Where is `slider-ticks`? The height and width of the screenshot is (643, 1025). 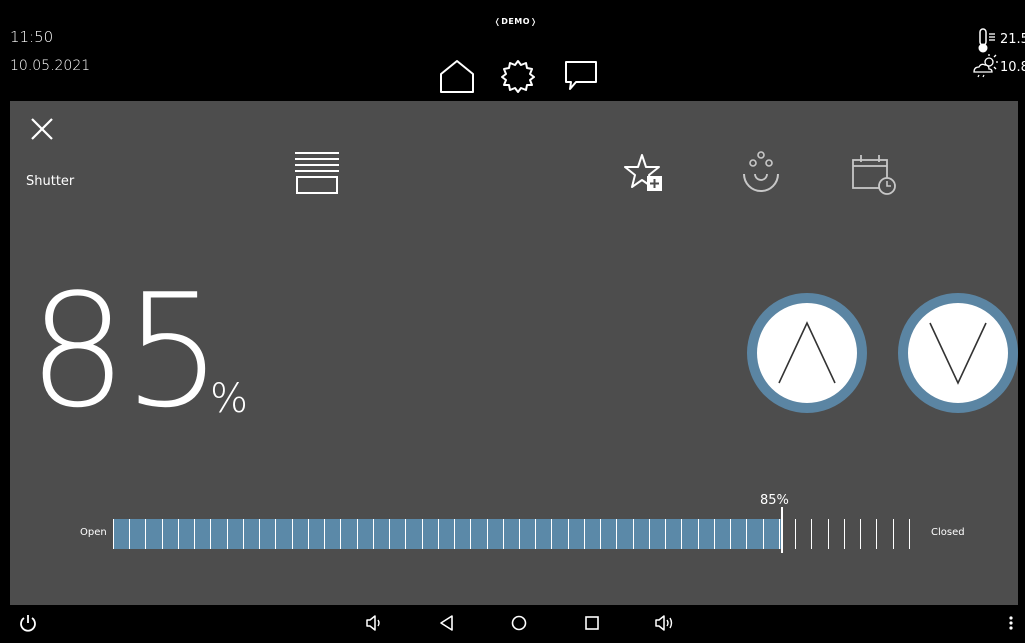
slider-ticks is located at coordinates (511, 534).